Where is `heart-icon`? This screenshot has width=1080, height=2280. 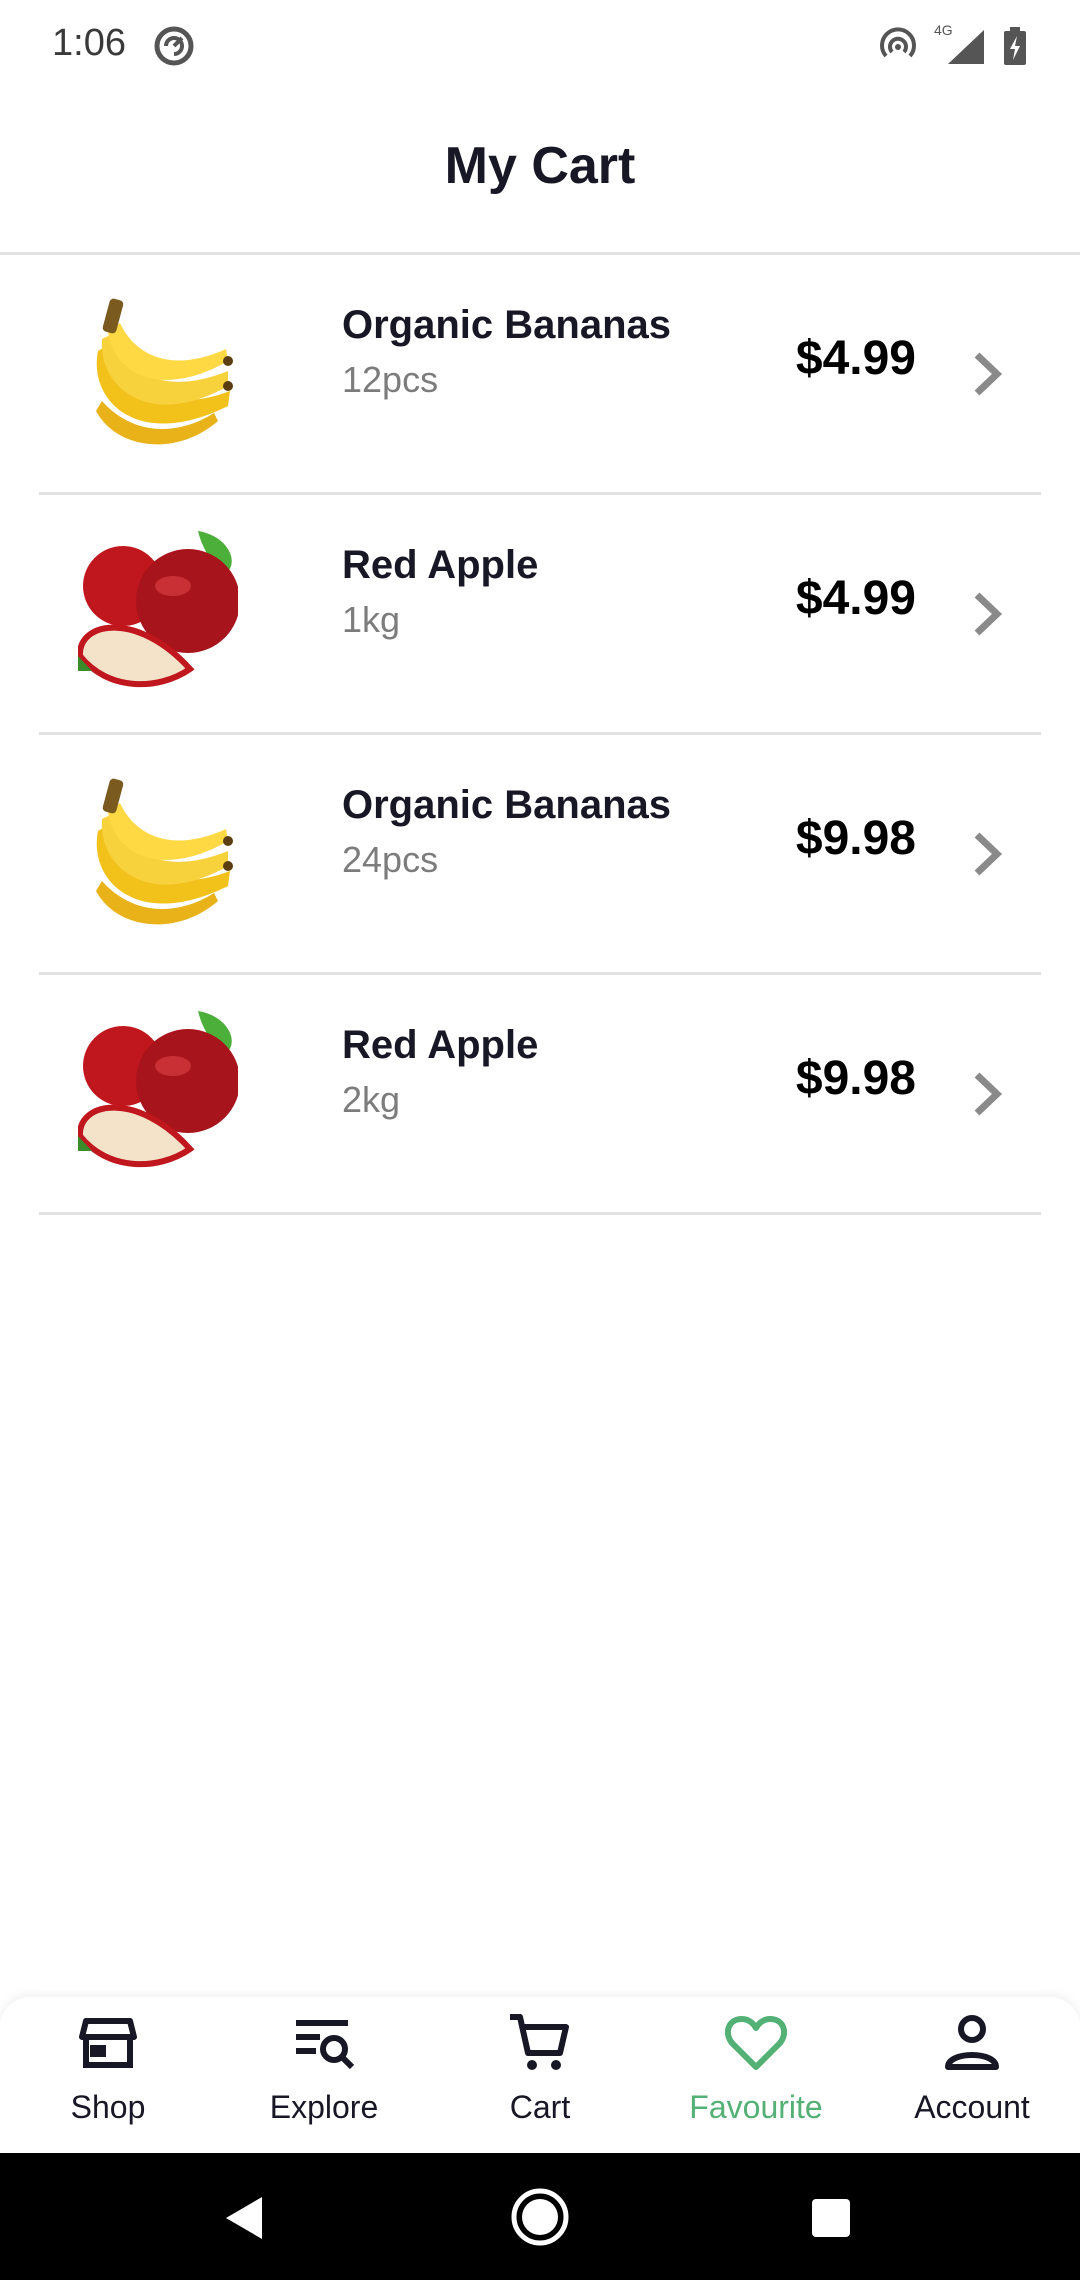
heart-icon is located at coordinates (756, 2043).